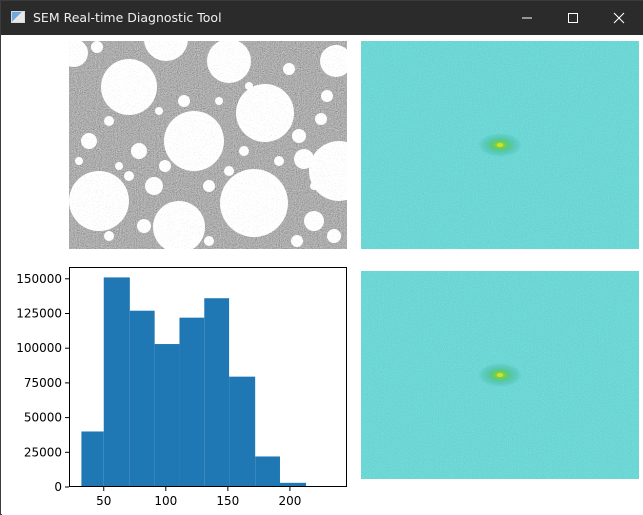 This screenshot has width=643, height=515. What do you see at coordinates (227, 501) in the screenshot?
I see `x-tick-label: 150` at bounding box center [227, 501].